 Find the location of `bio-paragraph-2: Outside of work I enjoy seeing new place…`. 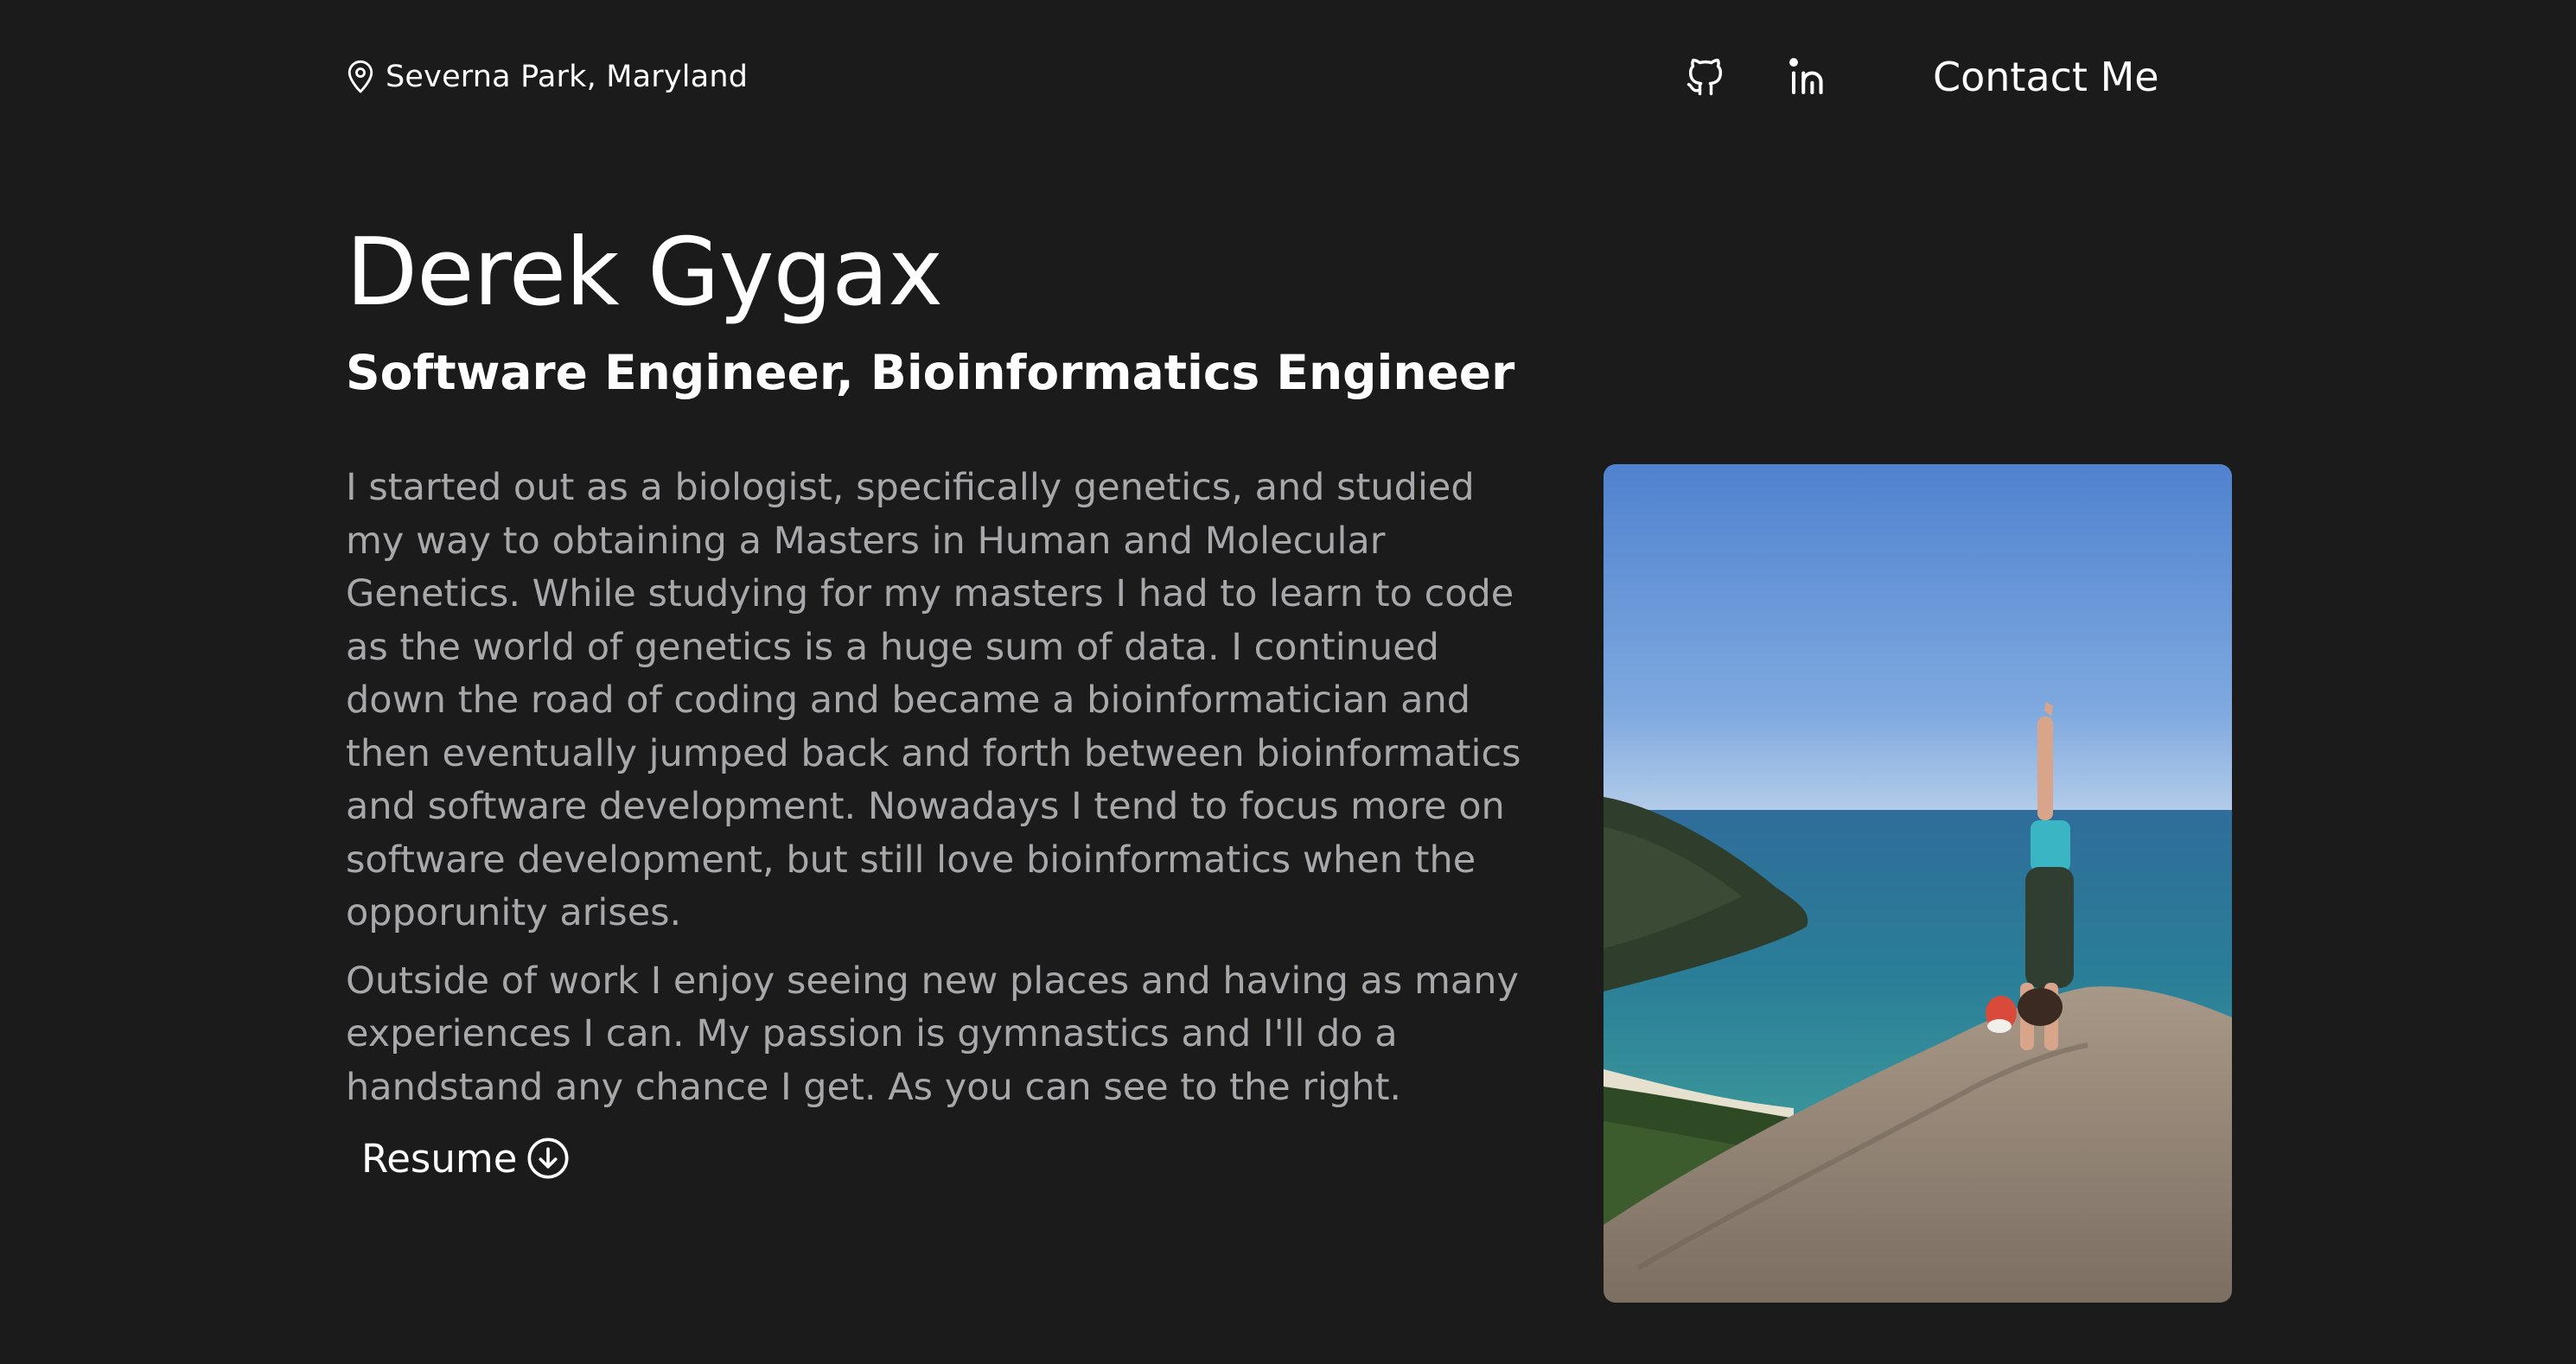

bio-paragraph-2: Outside of work I enjoy seeing new place… is located at coordinates (932, 1034).